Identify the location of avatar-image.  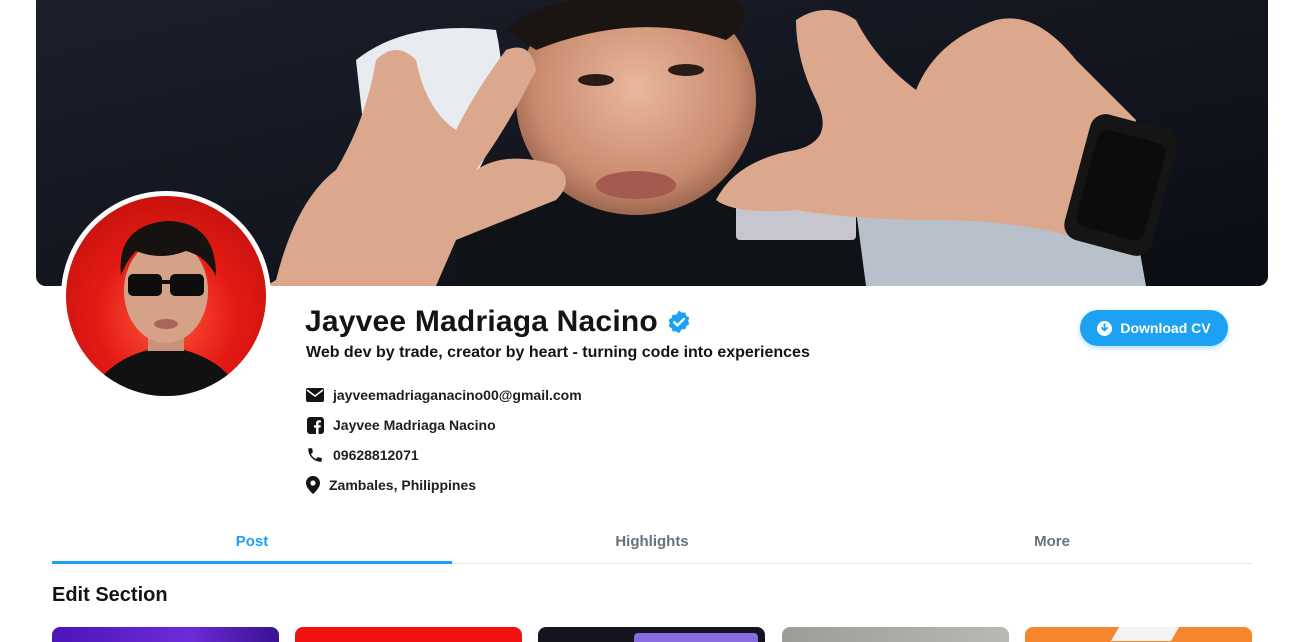
(166, 296).